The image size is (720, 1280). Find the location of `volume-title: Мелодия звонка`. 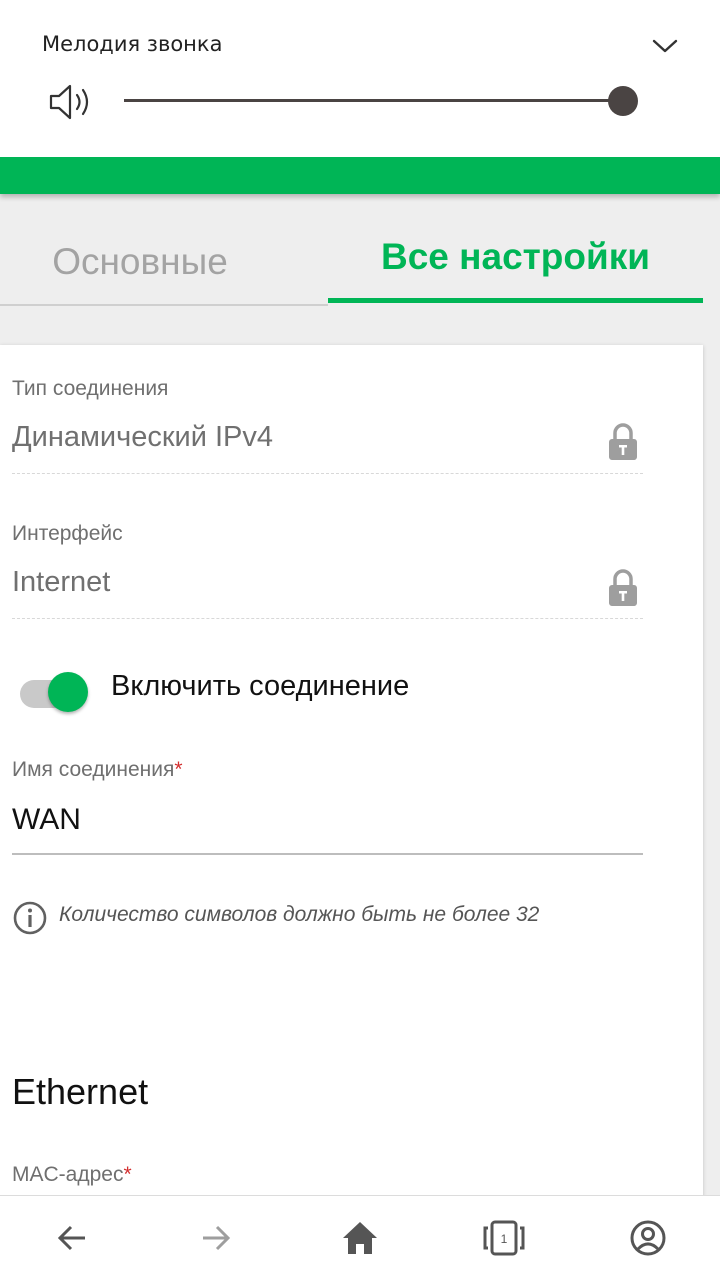

volume-title: Мелодия звонка is located at coordinates (132, 44).